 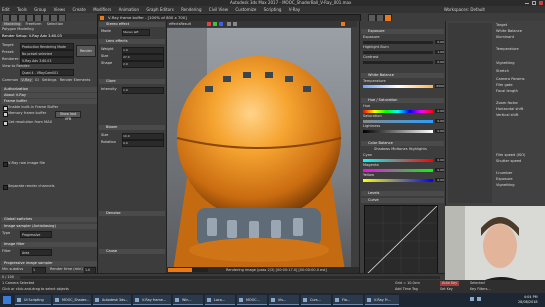 What do you see at coordinates (439, 131) in the screenshot?
I see `cc-lightness-value: 0.00` at bounding box center [439, 131].